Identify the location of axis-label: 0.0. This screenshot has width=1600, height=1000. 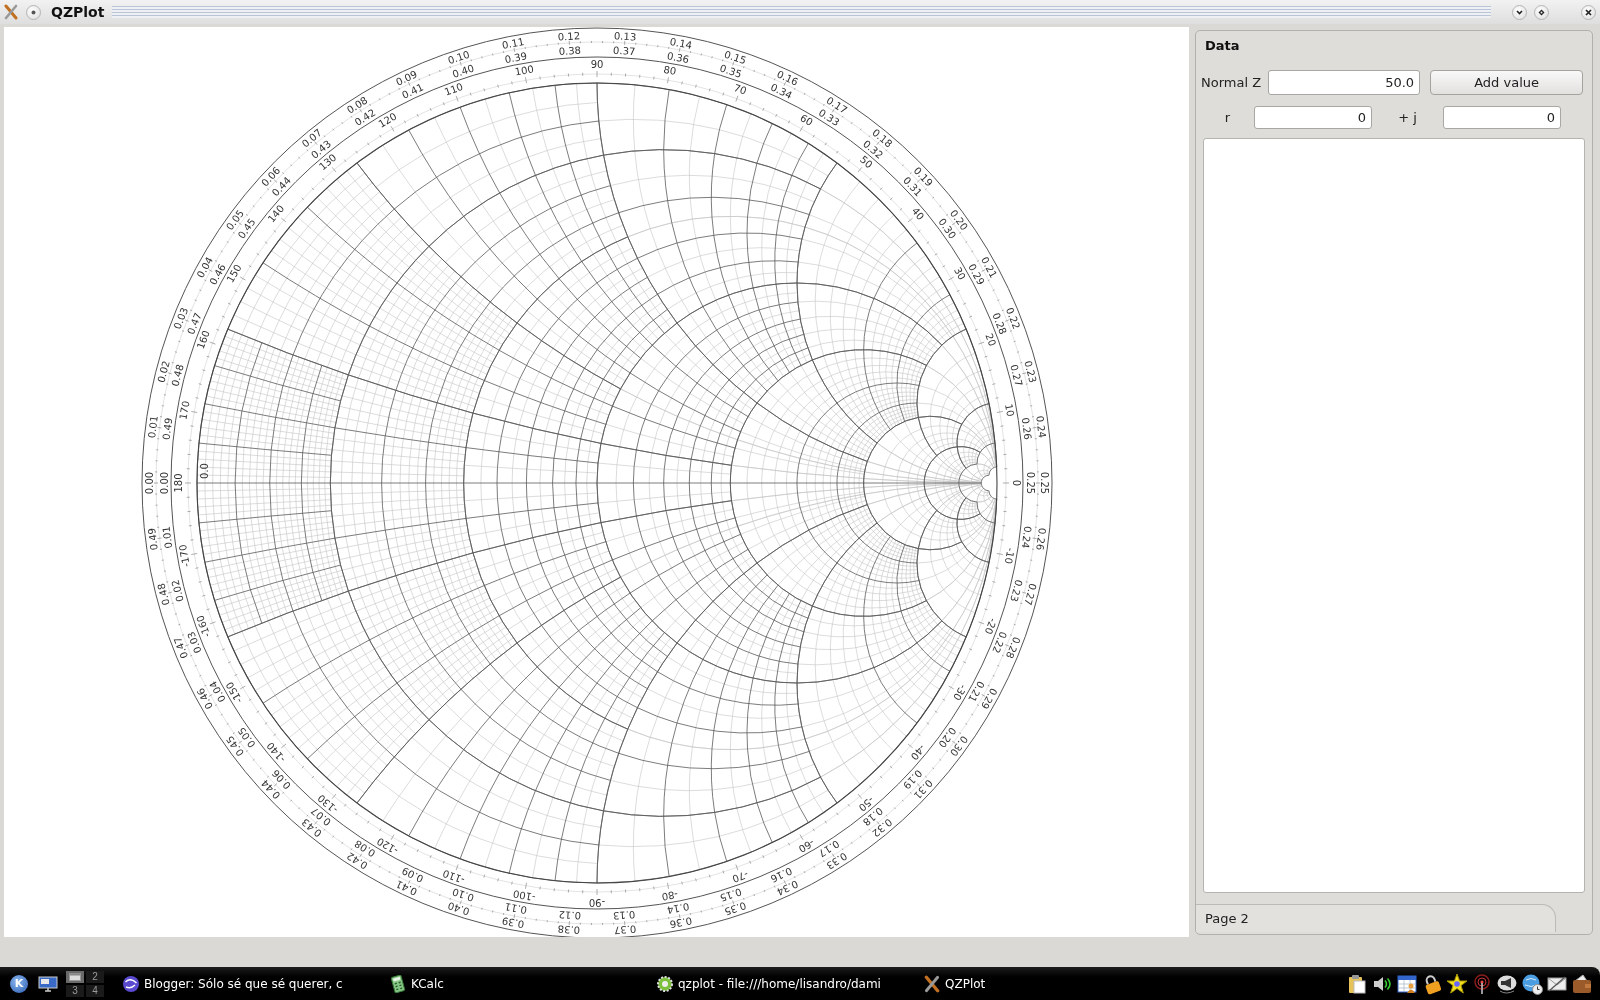
(204, 471).